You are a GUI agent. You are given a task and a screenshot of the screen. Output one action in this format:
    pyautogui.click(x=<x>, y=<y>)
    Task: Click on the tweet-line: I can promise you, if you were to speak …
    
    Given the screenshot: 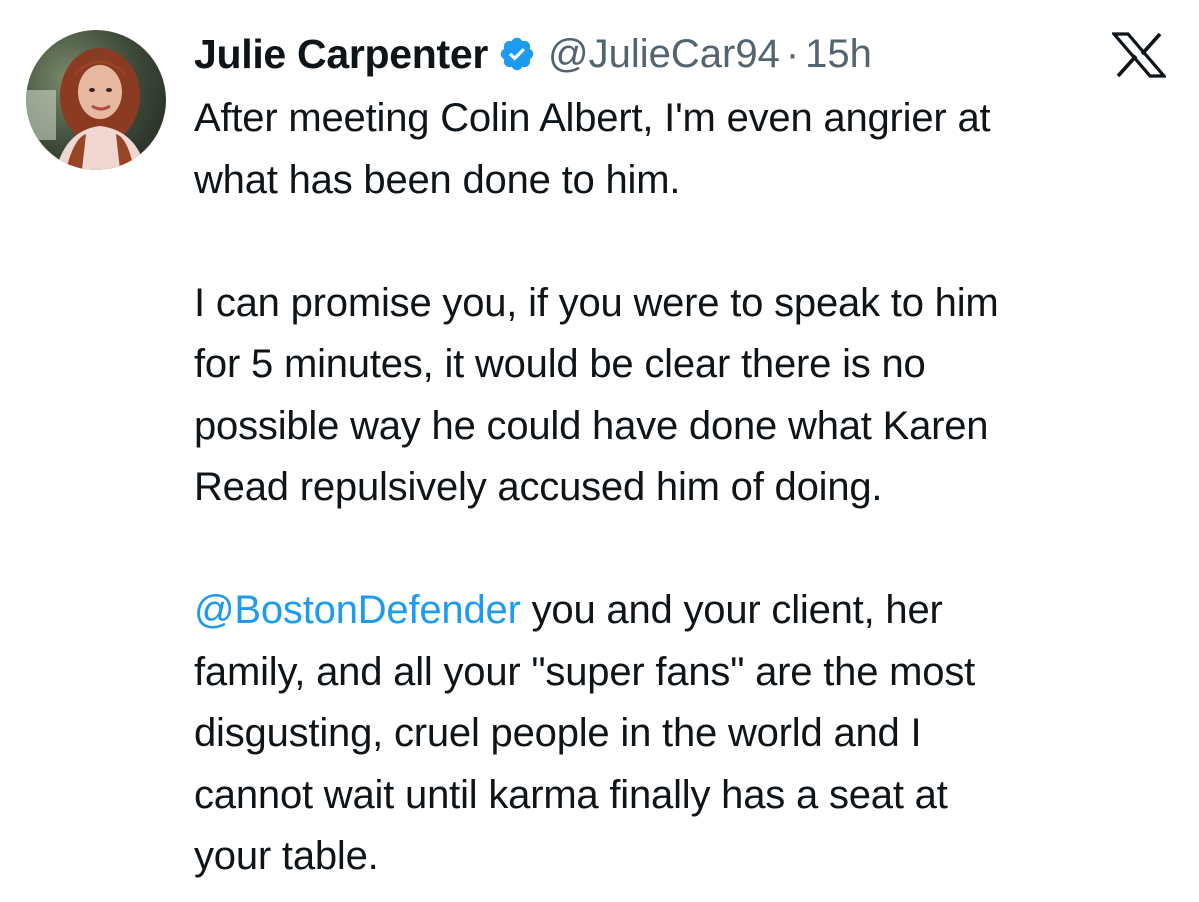 What is the action you would take?
    pyautogui.click(x=596, y=302)
    